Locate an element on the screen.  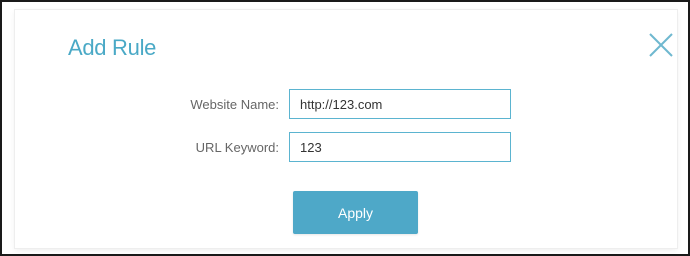
close-icon is located at coordinates (661, 45).